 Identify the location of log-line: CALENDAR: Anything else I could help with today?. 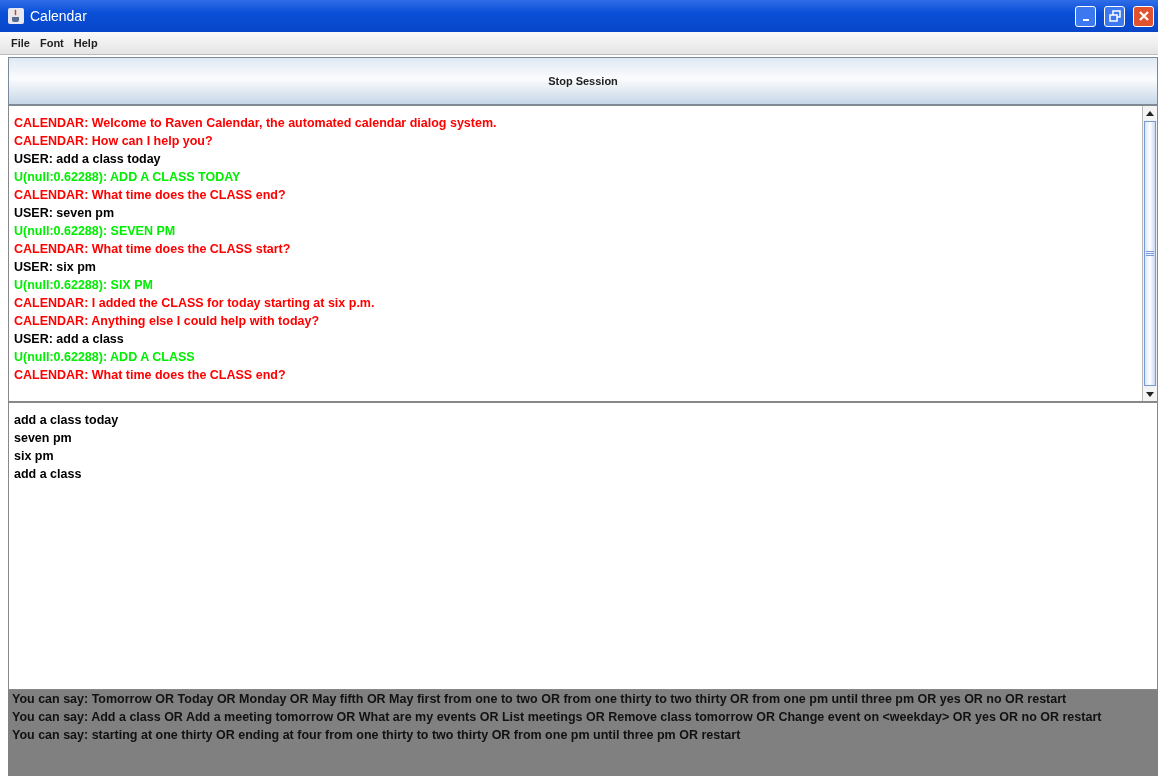
(167, 321).